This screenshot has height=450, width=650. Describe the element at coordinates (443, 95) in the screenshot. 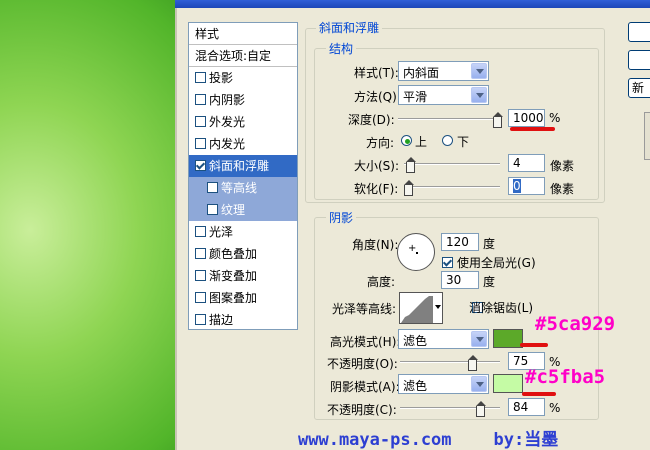

I see `technique-select: 平滑` at that location.